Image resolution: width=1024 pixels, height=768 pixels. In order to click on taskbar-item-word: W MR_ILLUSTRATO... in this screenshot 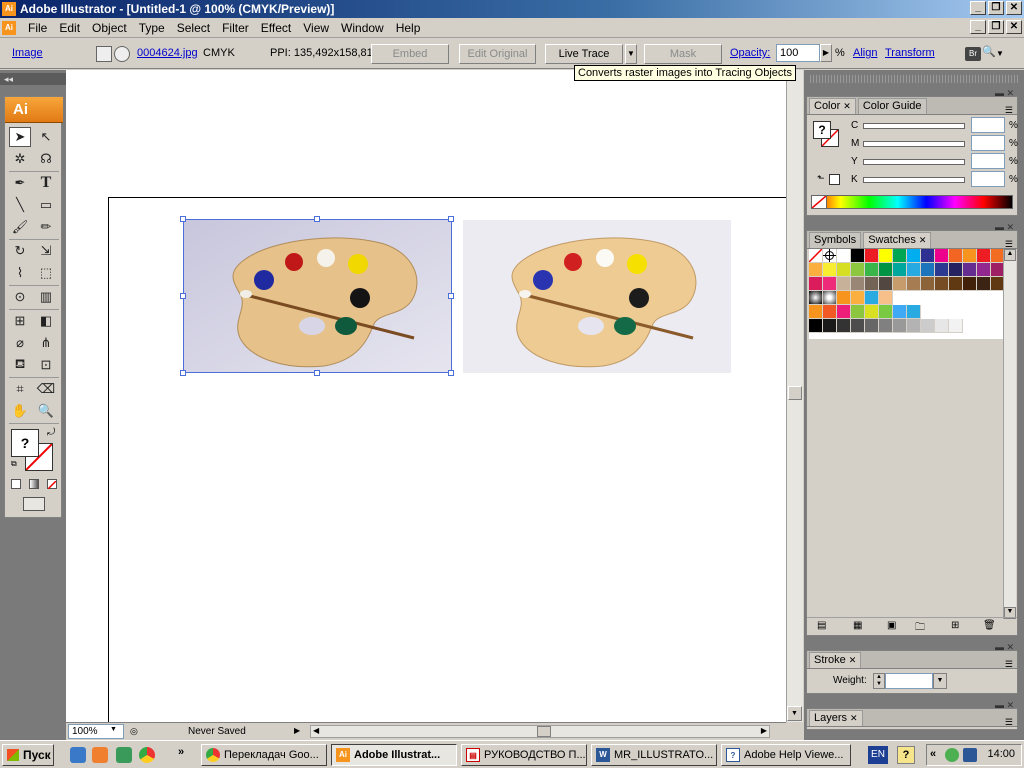, I will do `click(654, 755)`.